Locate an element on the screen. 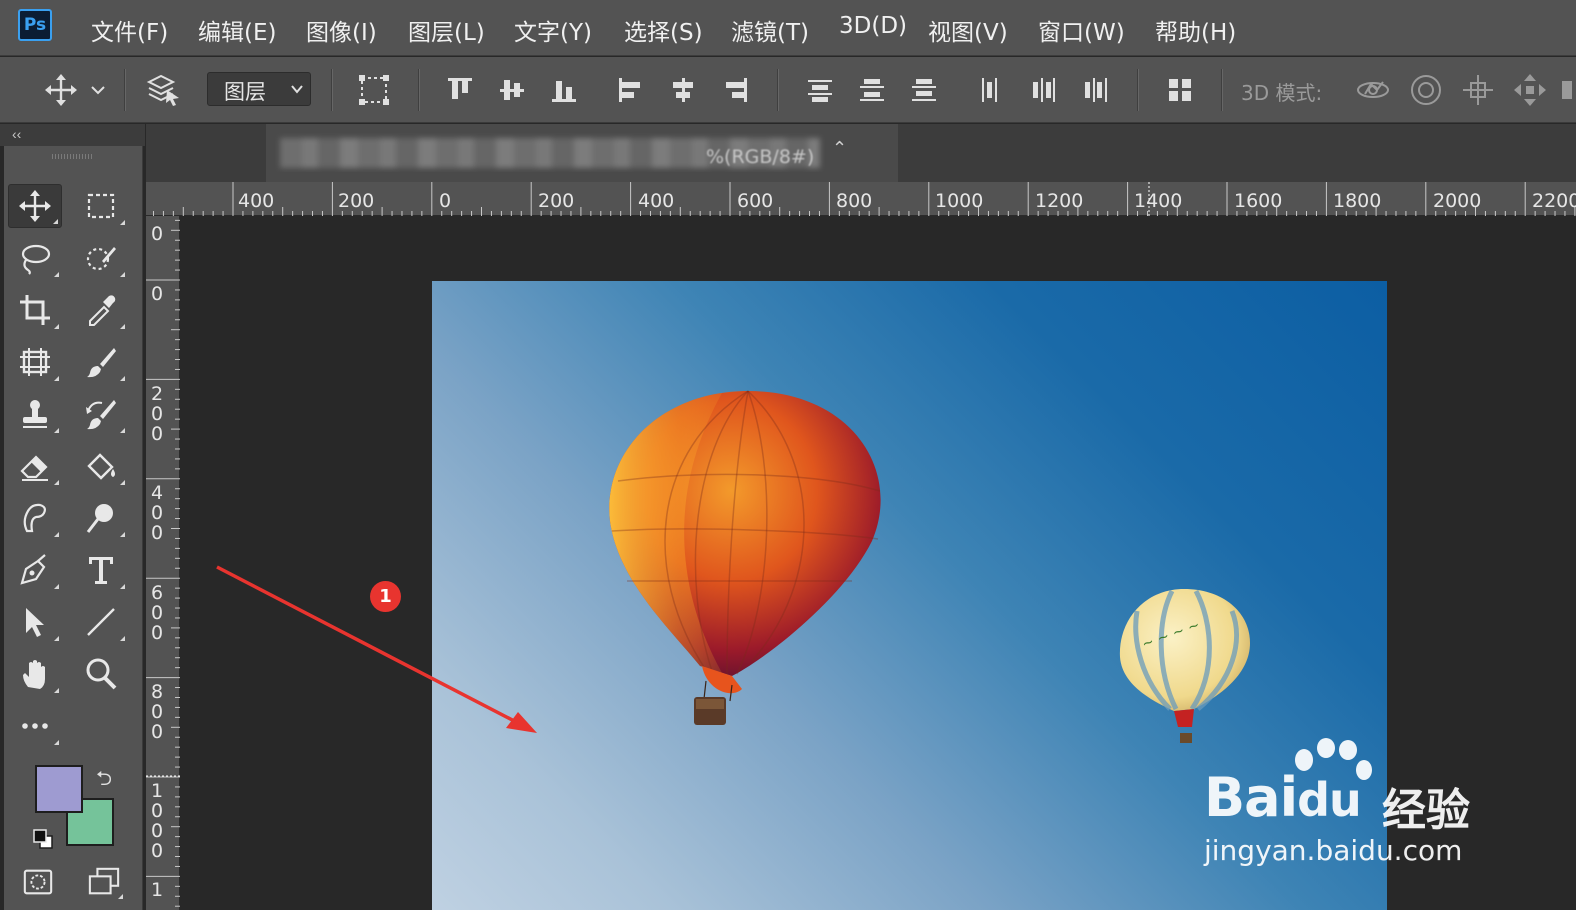 This screenshot has height=910, width=1576. ruler-label: 2200 is located at coordinates (1554, 201).